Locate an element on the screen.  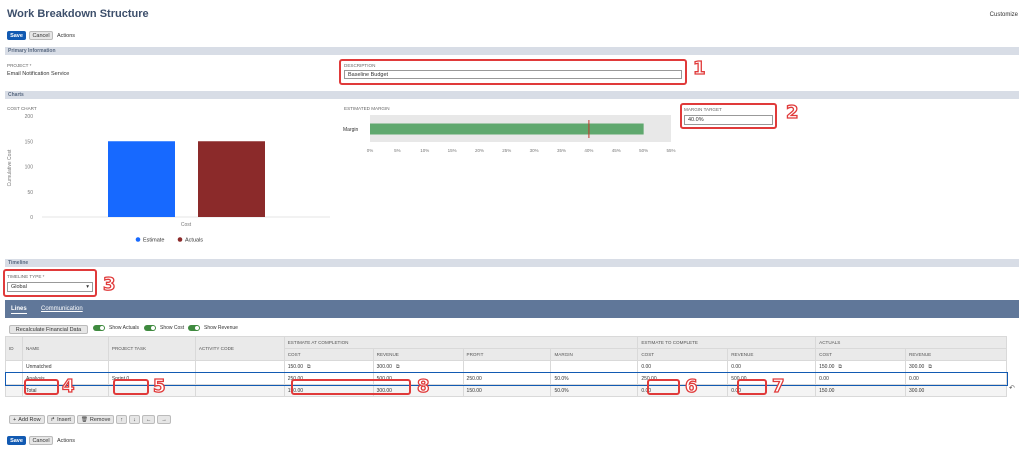
show-revenue-label: Show Revenue is located at coordinates (221, 328).